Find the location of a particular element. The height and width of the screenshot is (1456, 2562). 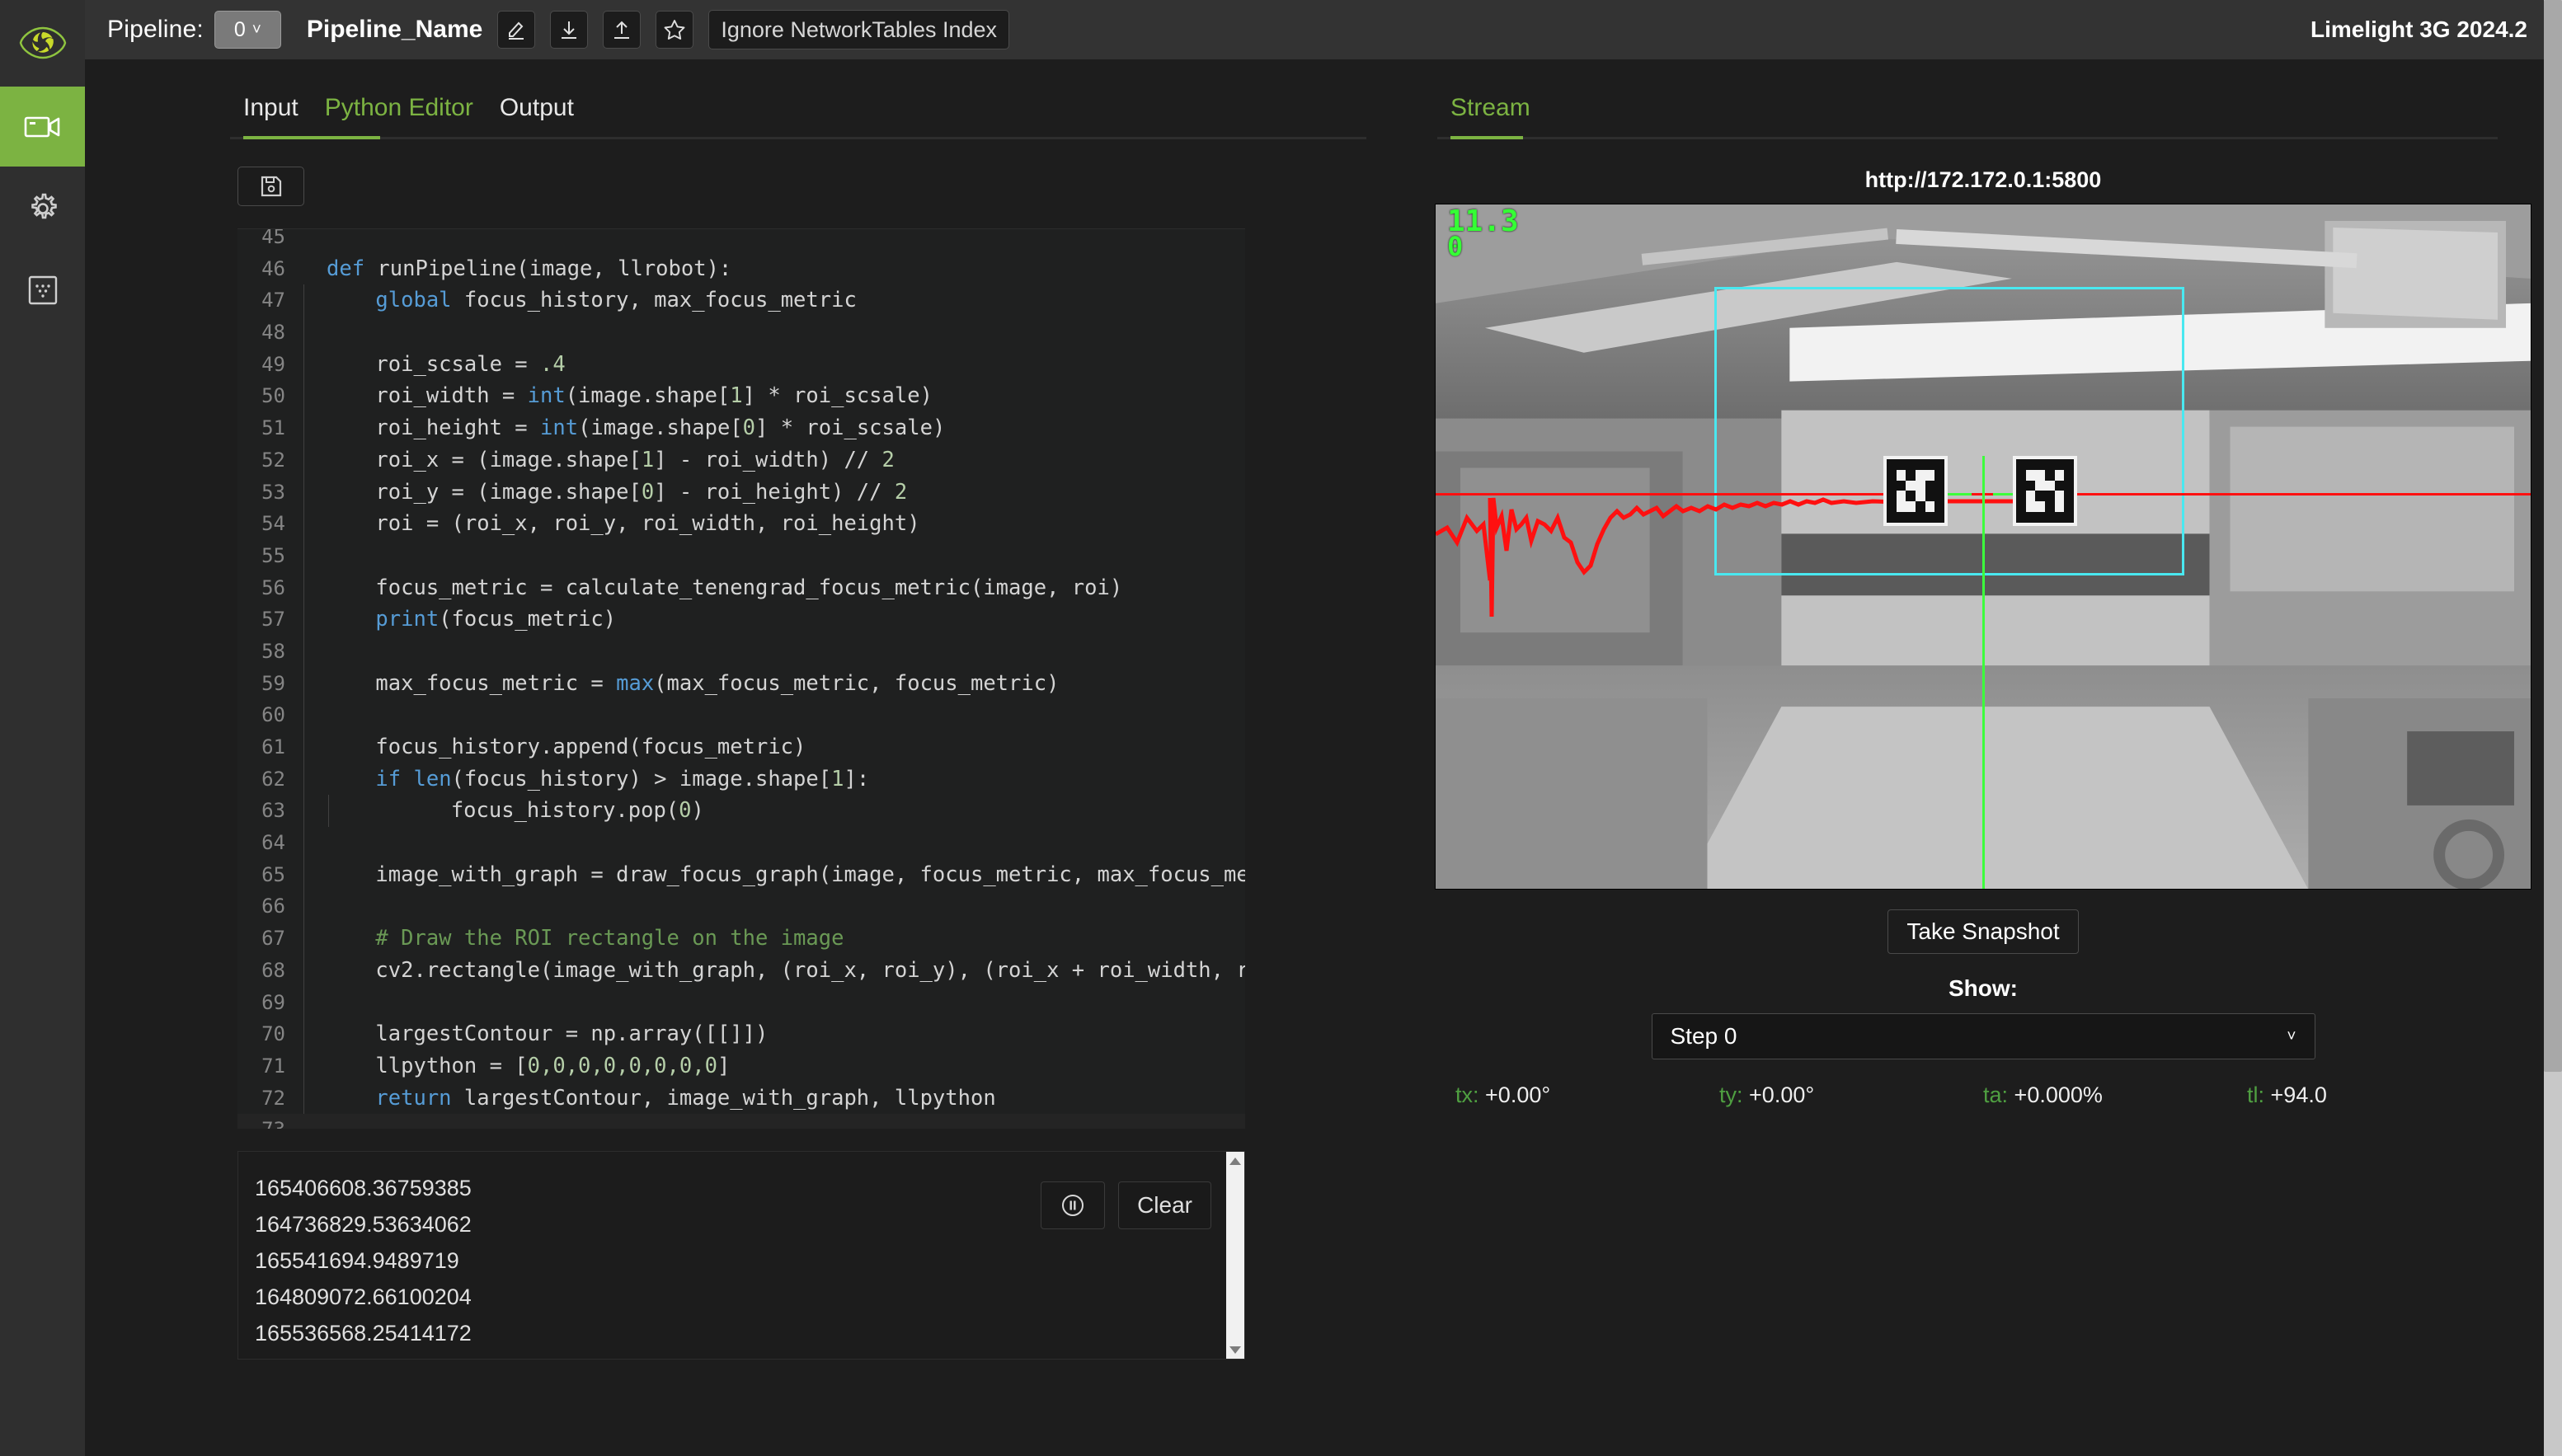

sidebar-item-settings is located at coordinates (42, 208).